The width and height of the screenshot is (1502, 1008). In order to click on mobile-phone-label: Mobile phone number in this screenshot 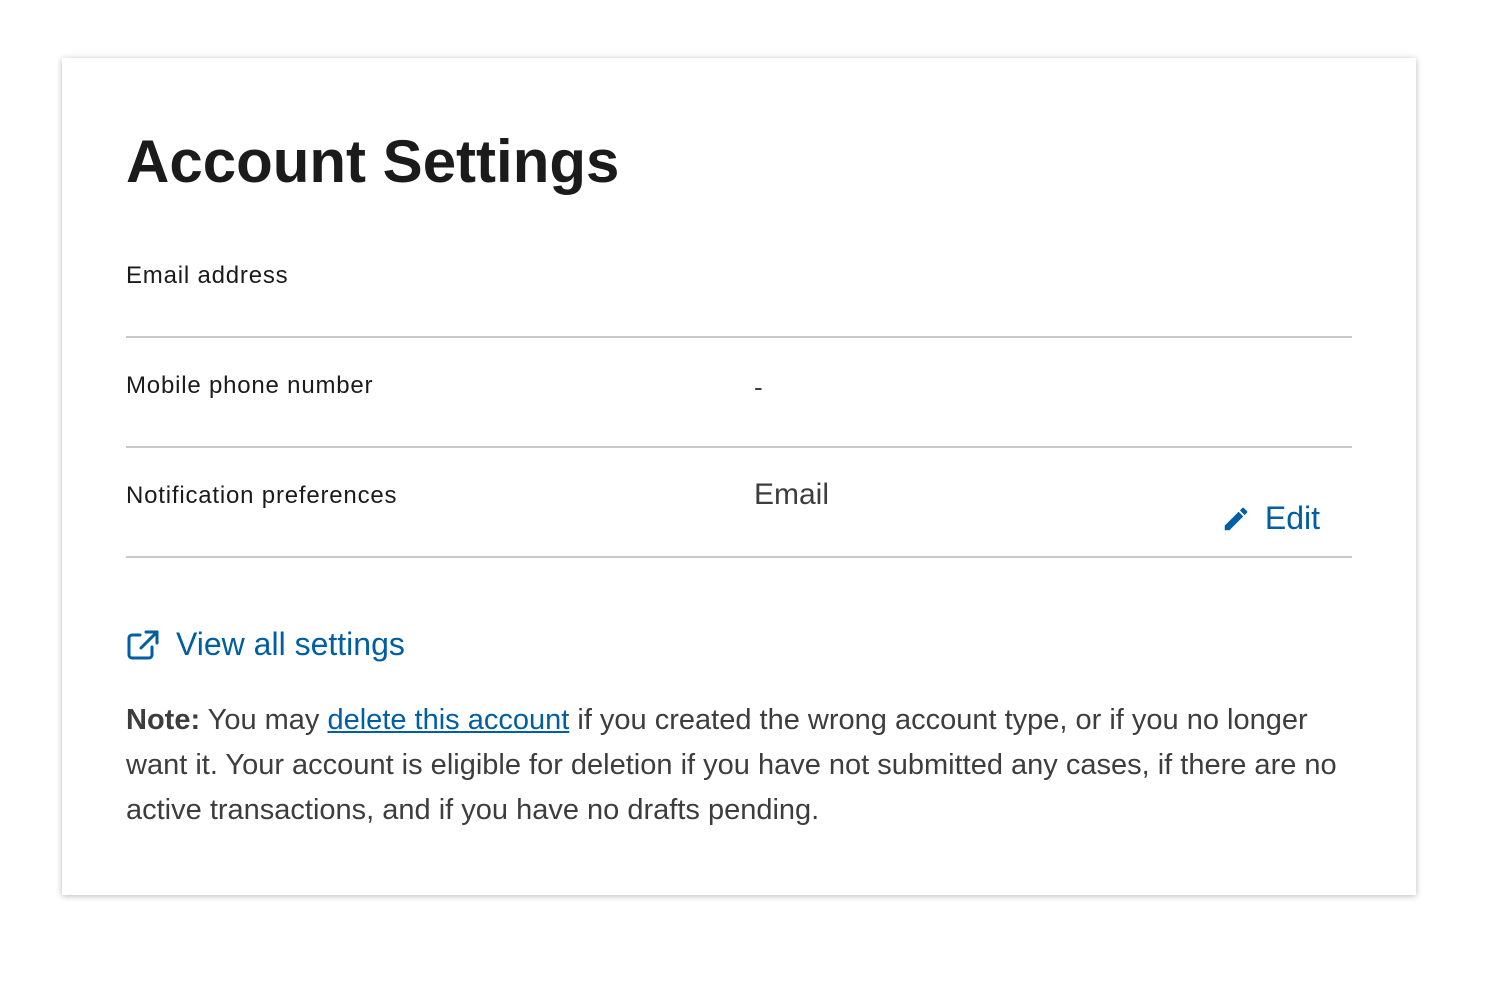, I will do `click(250, 385)`.